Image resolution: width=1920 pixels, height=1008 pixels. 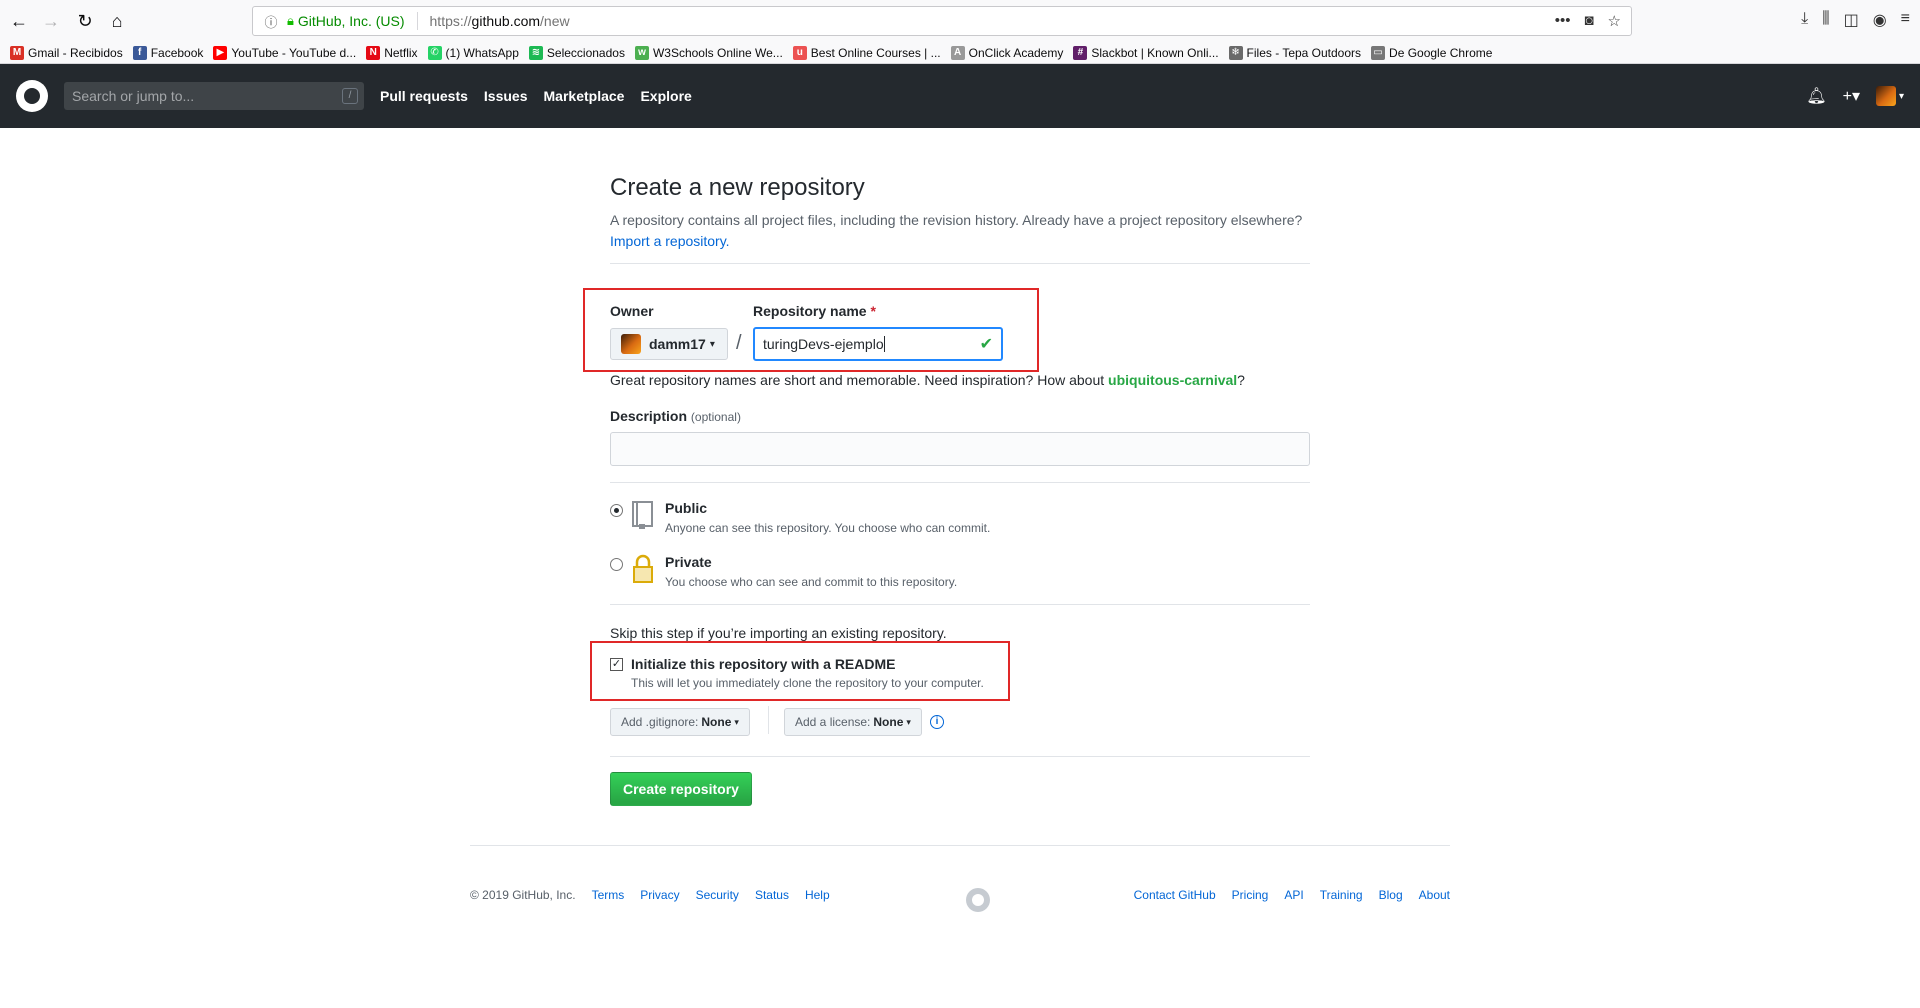 What do you see at coordinates (576, 53) in the screenshot?
I see `bookmark-spotify: ≋ Seleccionados` at bounding box center [576, 53].